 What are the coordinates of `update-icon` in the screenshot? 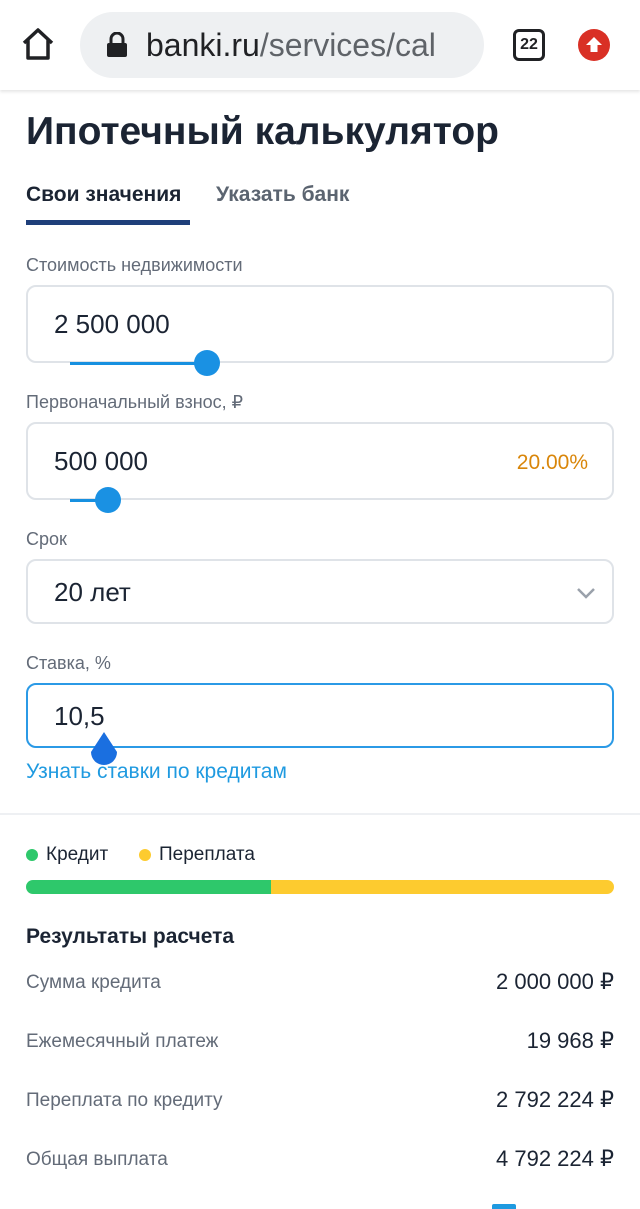 It's located at (594, 45).